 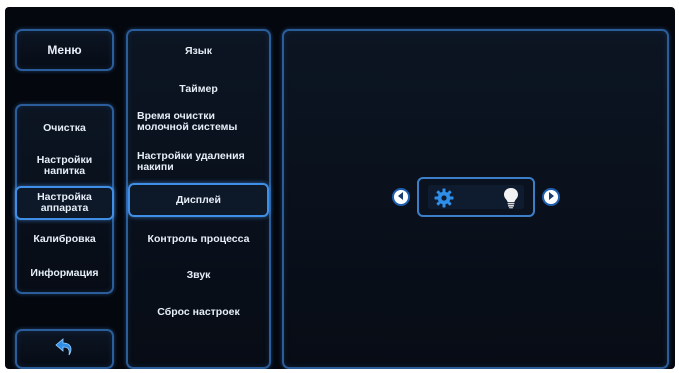 I want to click on settings-item-label: Сброс настроек, so click(x=198, y=311).